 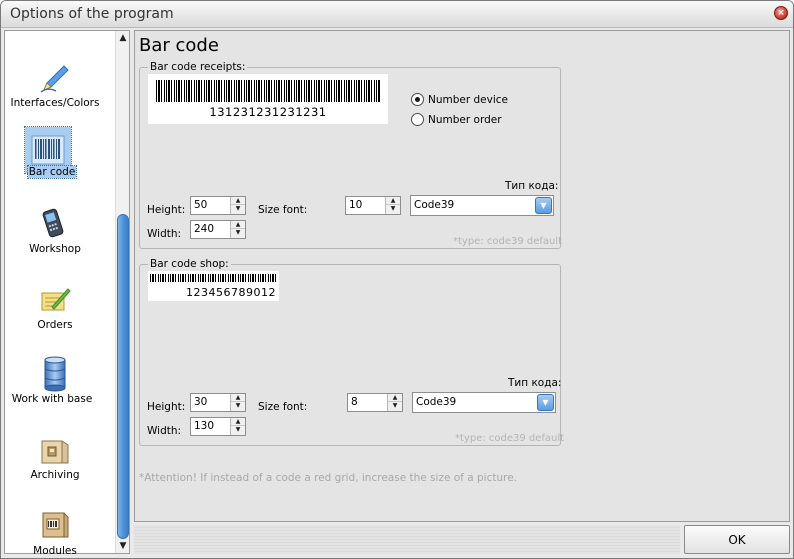 What do you see at coordinates (465, 119) in the screenshot?
I see `radio-label: Number order` at bounding box center [465, 119].